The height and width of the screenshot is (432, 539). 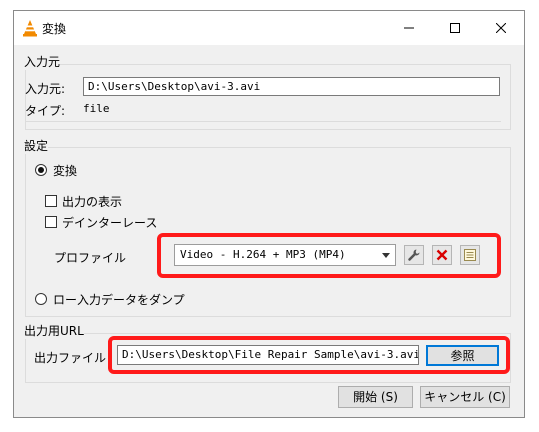 I want to click on convert-label: 変換, so click(x=65, y=171).